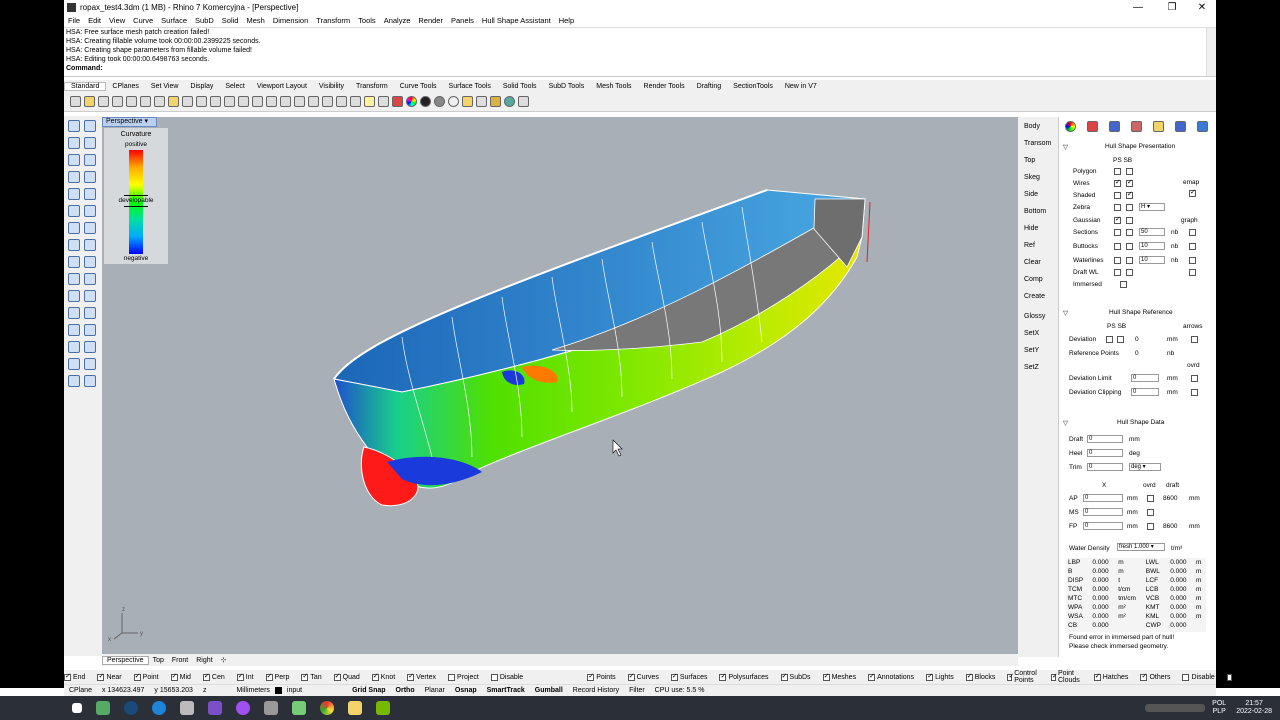  Describe the element at coordinates (271, 101) in the screenshot. I see `zoom-selected-icon` at that location.